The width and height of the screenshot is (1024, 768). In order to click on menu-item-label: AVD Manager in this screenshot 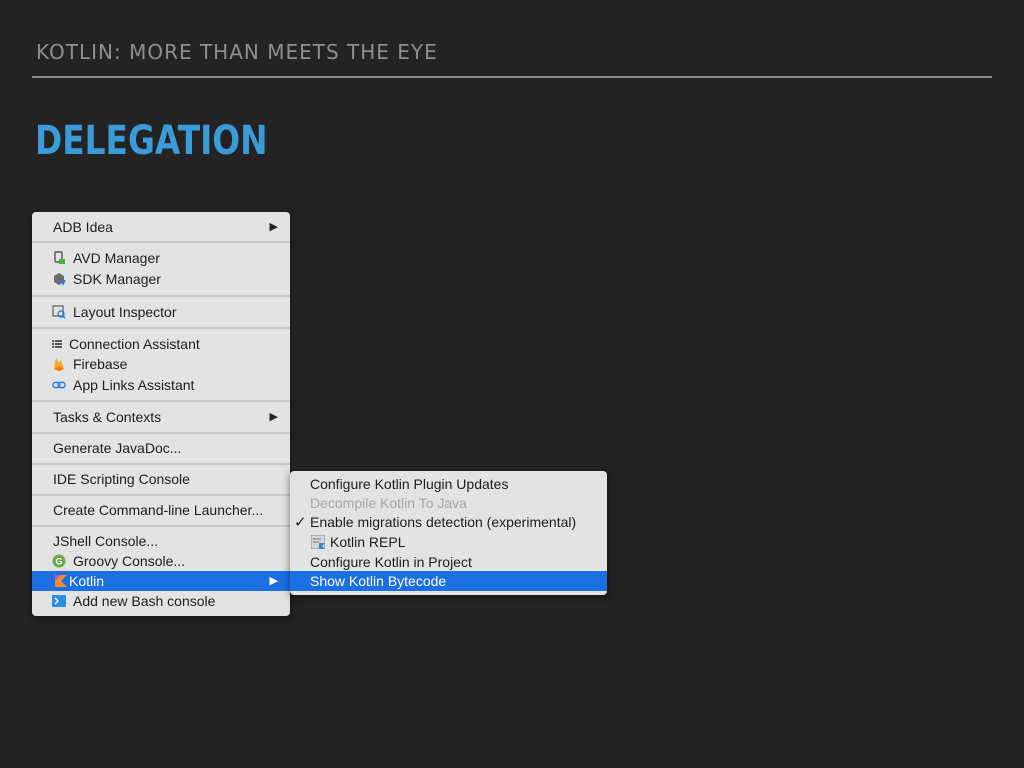, I will do `click(116, 258)`.